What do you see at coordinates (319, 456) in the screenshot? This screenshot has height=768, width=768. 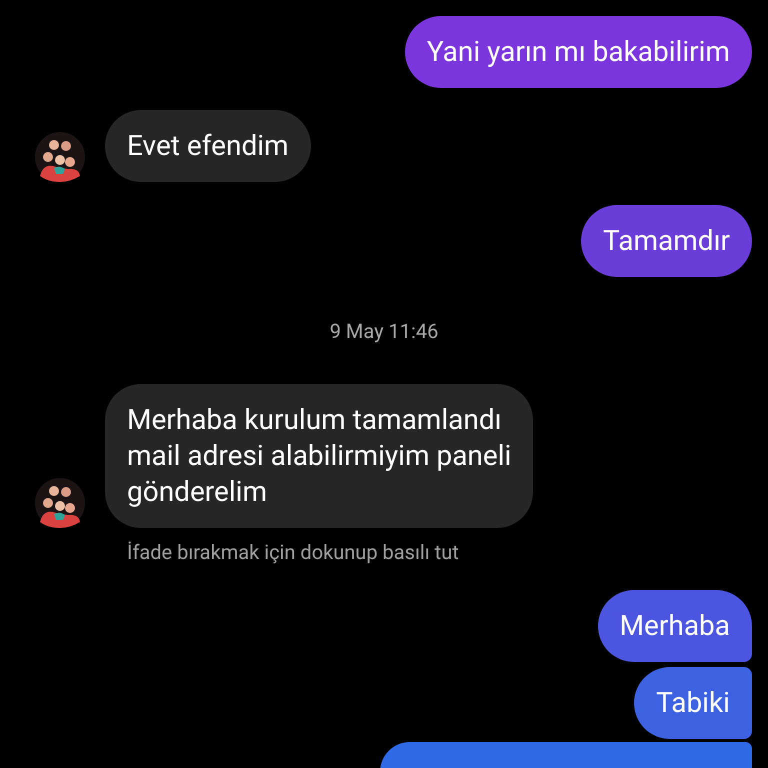 I see `message-bubble: Merhaba kurulum tamamlandı mail adresi alabilirmiyim paneli gönderelim` at bounding box center [319, 456].